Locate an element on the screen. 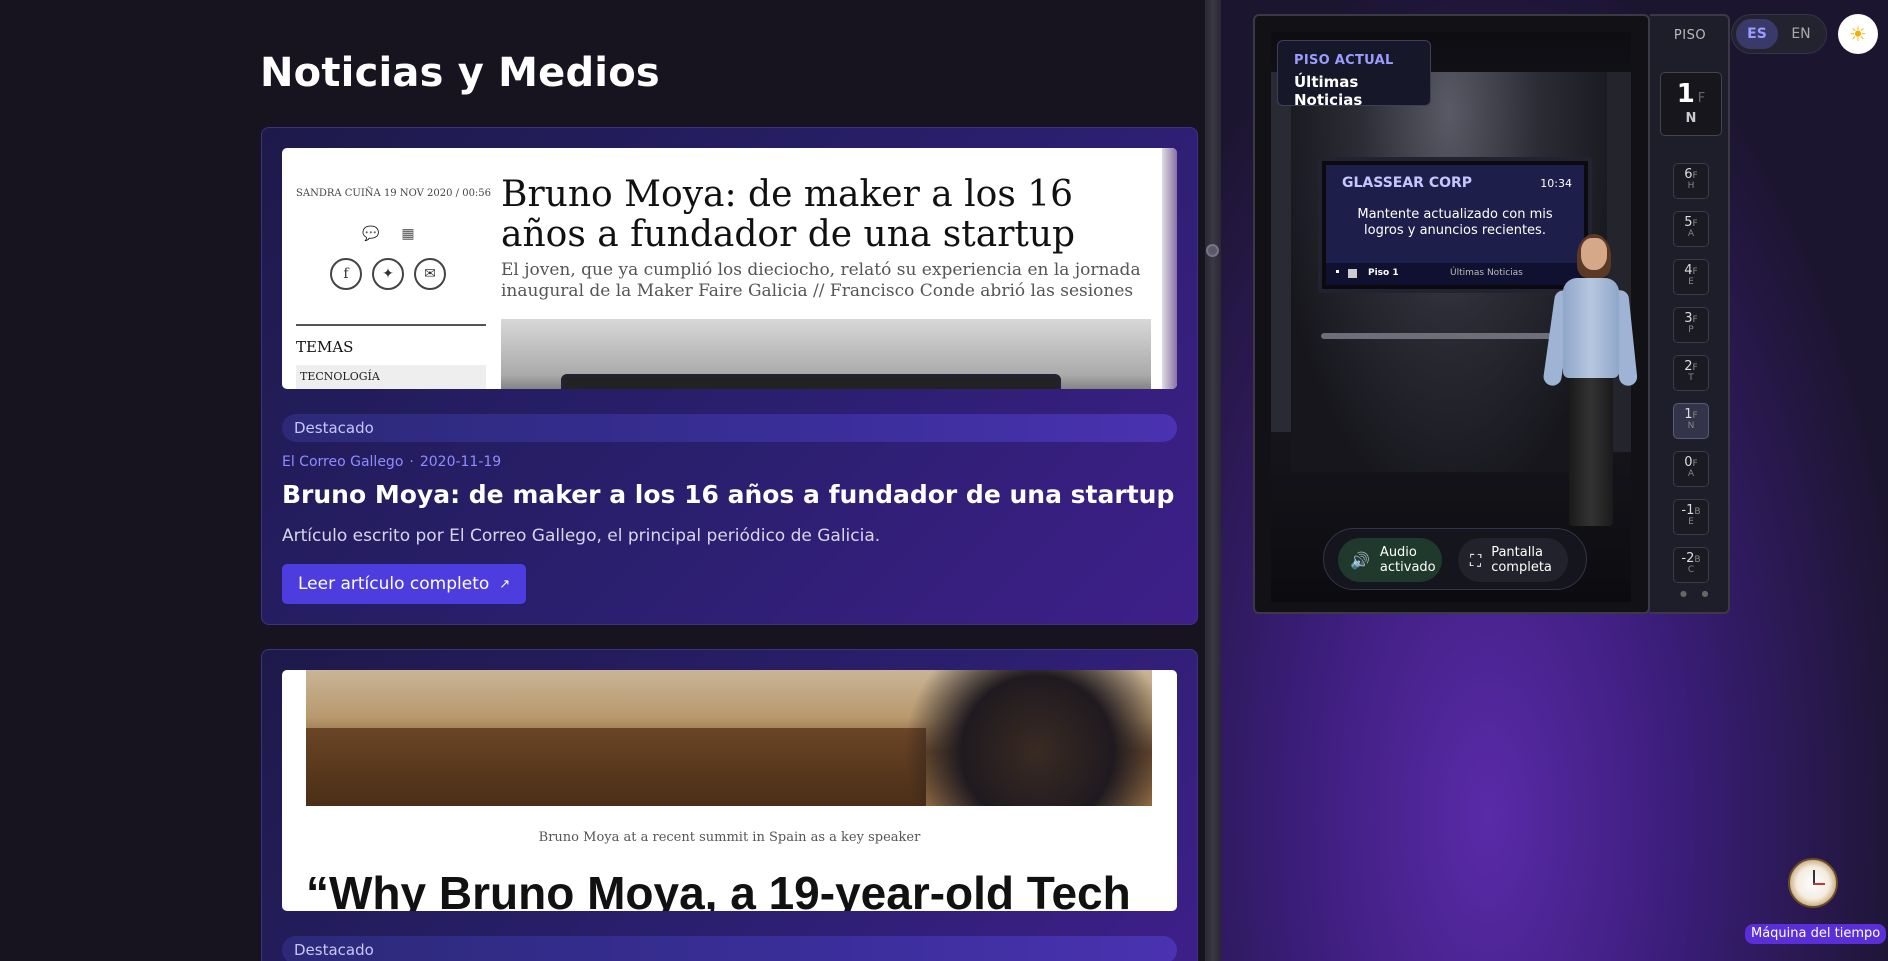 This screenshot has width=1888, height=961. floor-button: 1F N is located at coordinates (1691, 421).